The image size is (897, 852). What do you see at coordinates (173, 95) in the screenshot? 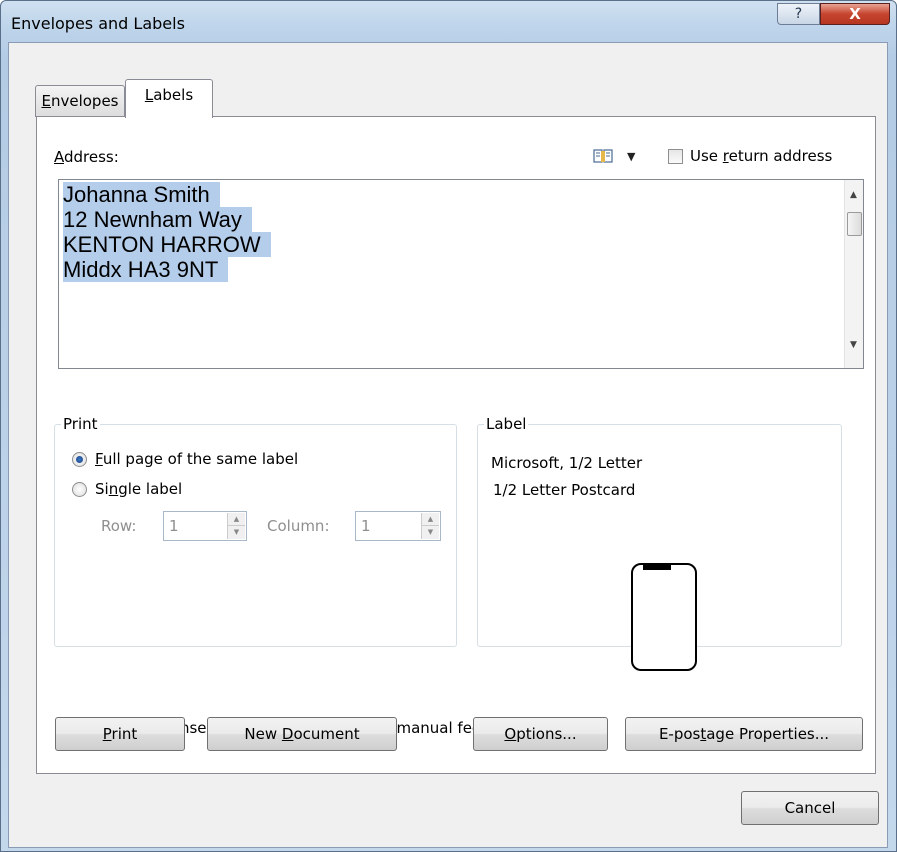
I see `tab-labels-label: abels` at bounding box center [173, 95].